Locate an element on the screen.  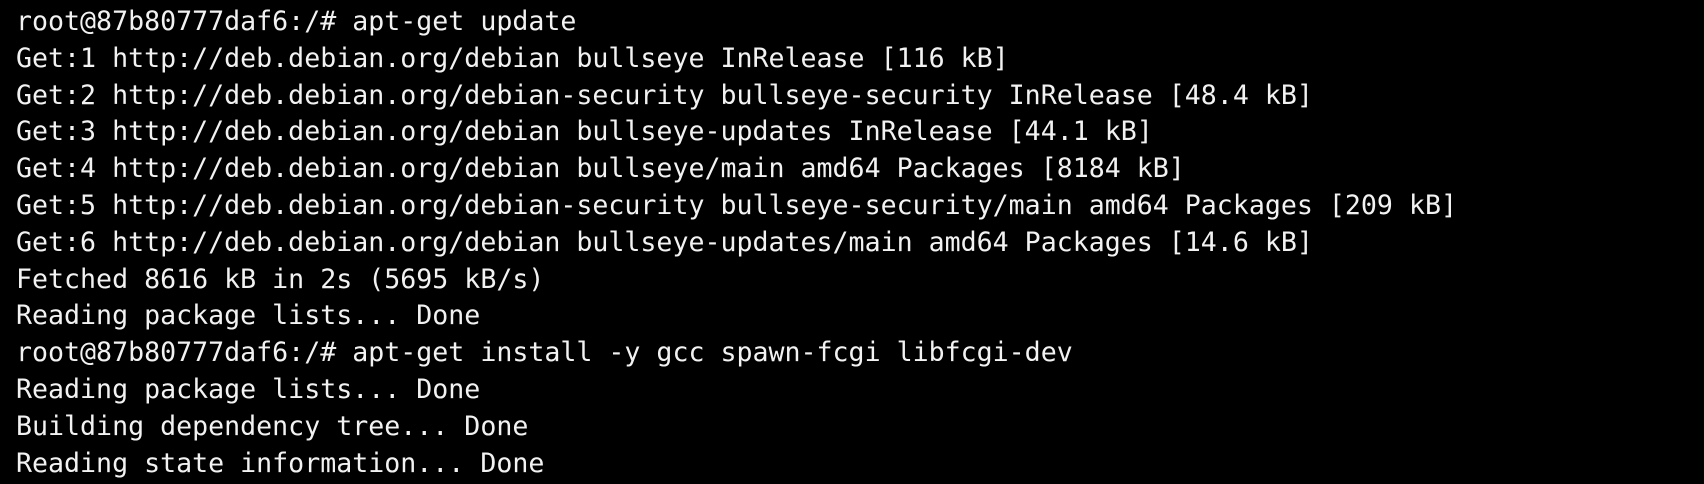
output-line: Building dependency tree... Done is located at coordinates (272, 426).